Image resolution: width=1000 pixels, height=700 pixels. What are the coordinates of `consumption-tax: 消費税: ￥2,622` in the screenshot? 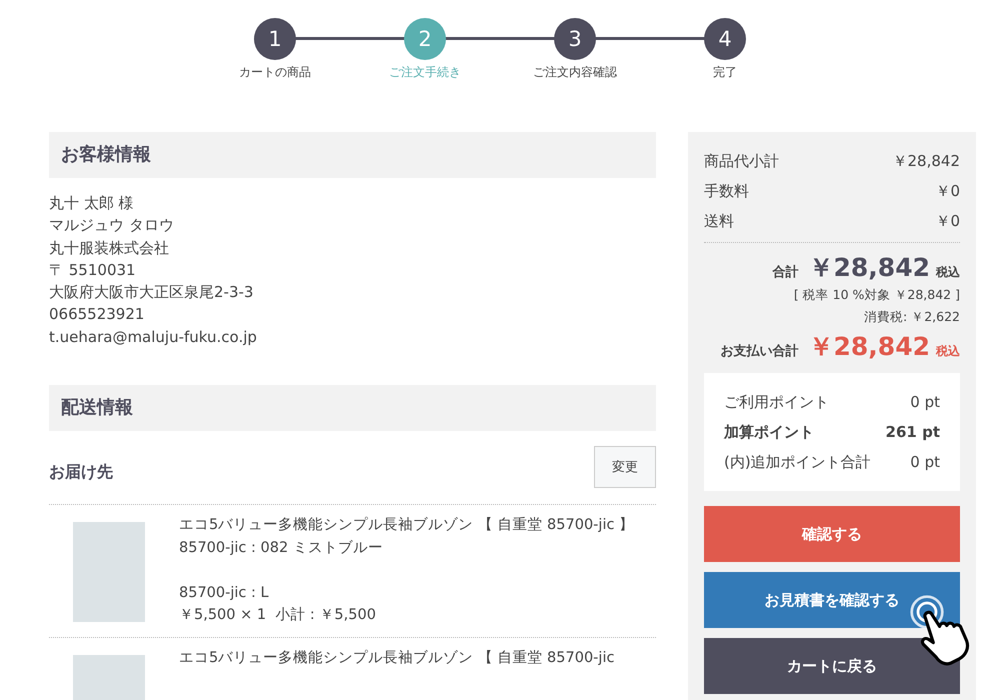 It's located at (911, 317).